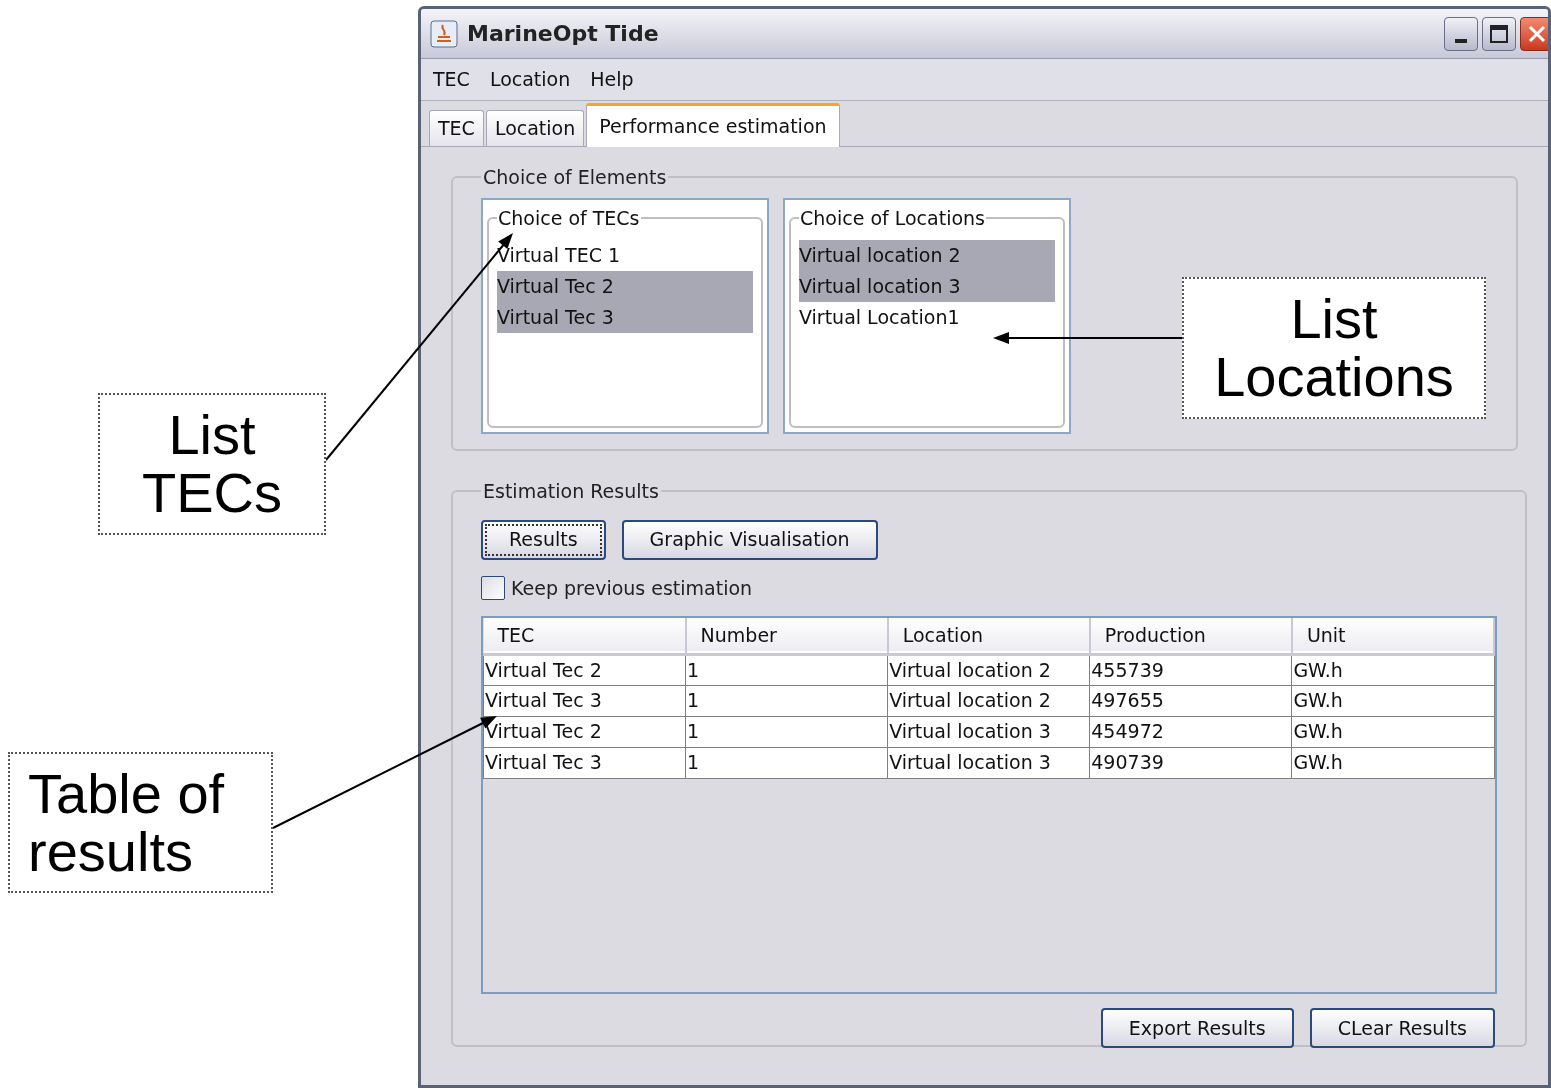  I want to click on column-header: Production, so click(1155, 635).